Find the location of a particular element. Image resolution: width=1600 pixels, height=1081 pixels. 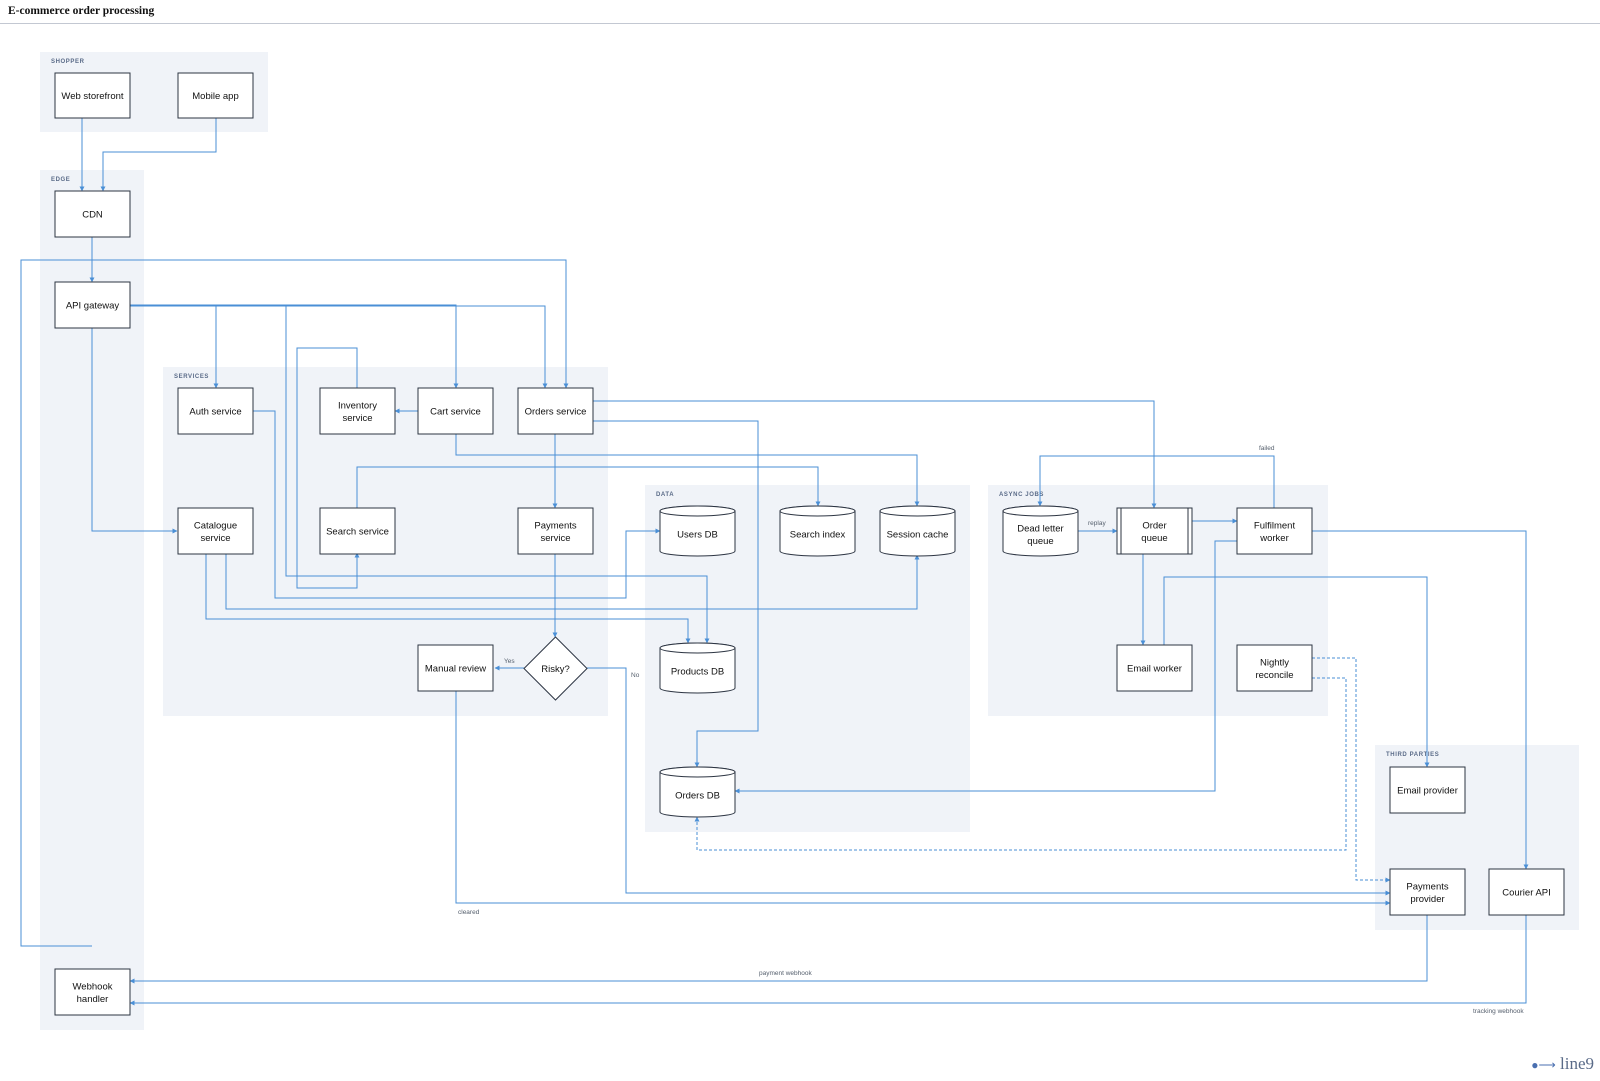

node-mobile: Mobile app is located at coordinates (215, 95).